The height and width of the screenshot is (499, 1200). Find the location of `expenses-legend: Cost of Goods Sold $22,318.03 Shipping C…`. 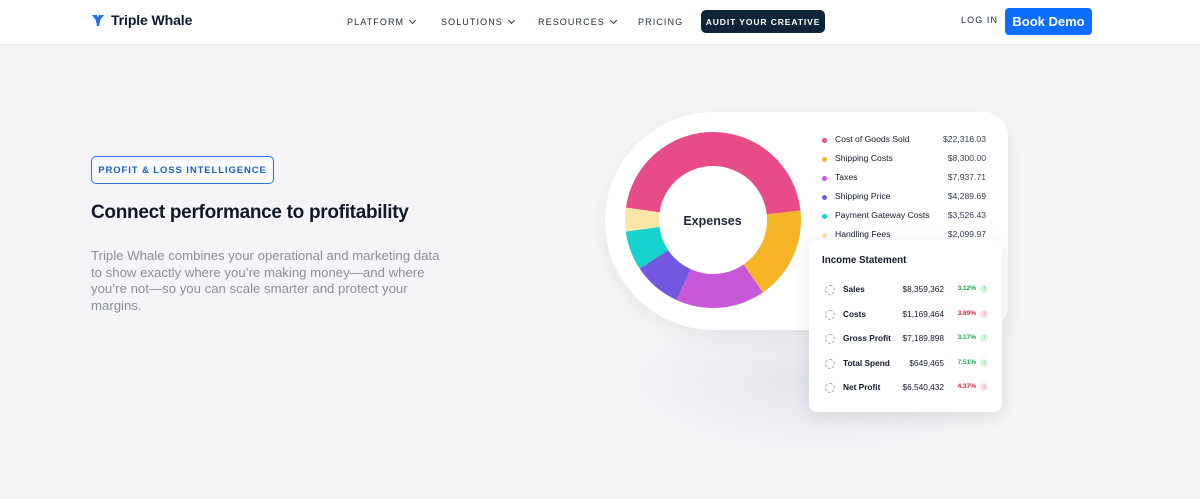

expenses-legend: Cost of Goods Sold $22,318.03 Shipping C… is located at coordinates (904, 190).